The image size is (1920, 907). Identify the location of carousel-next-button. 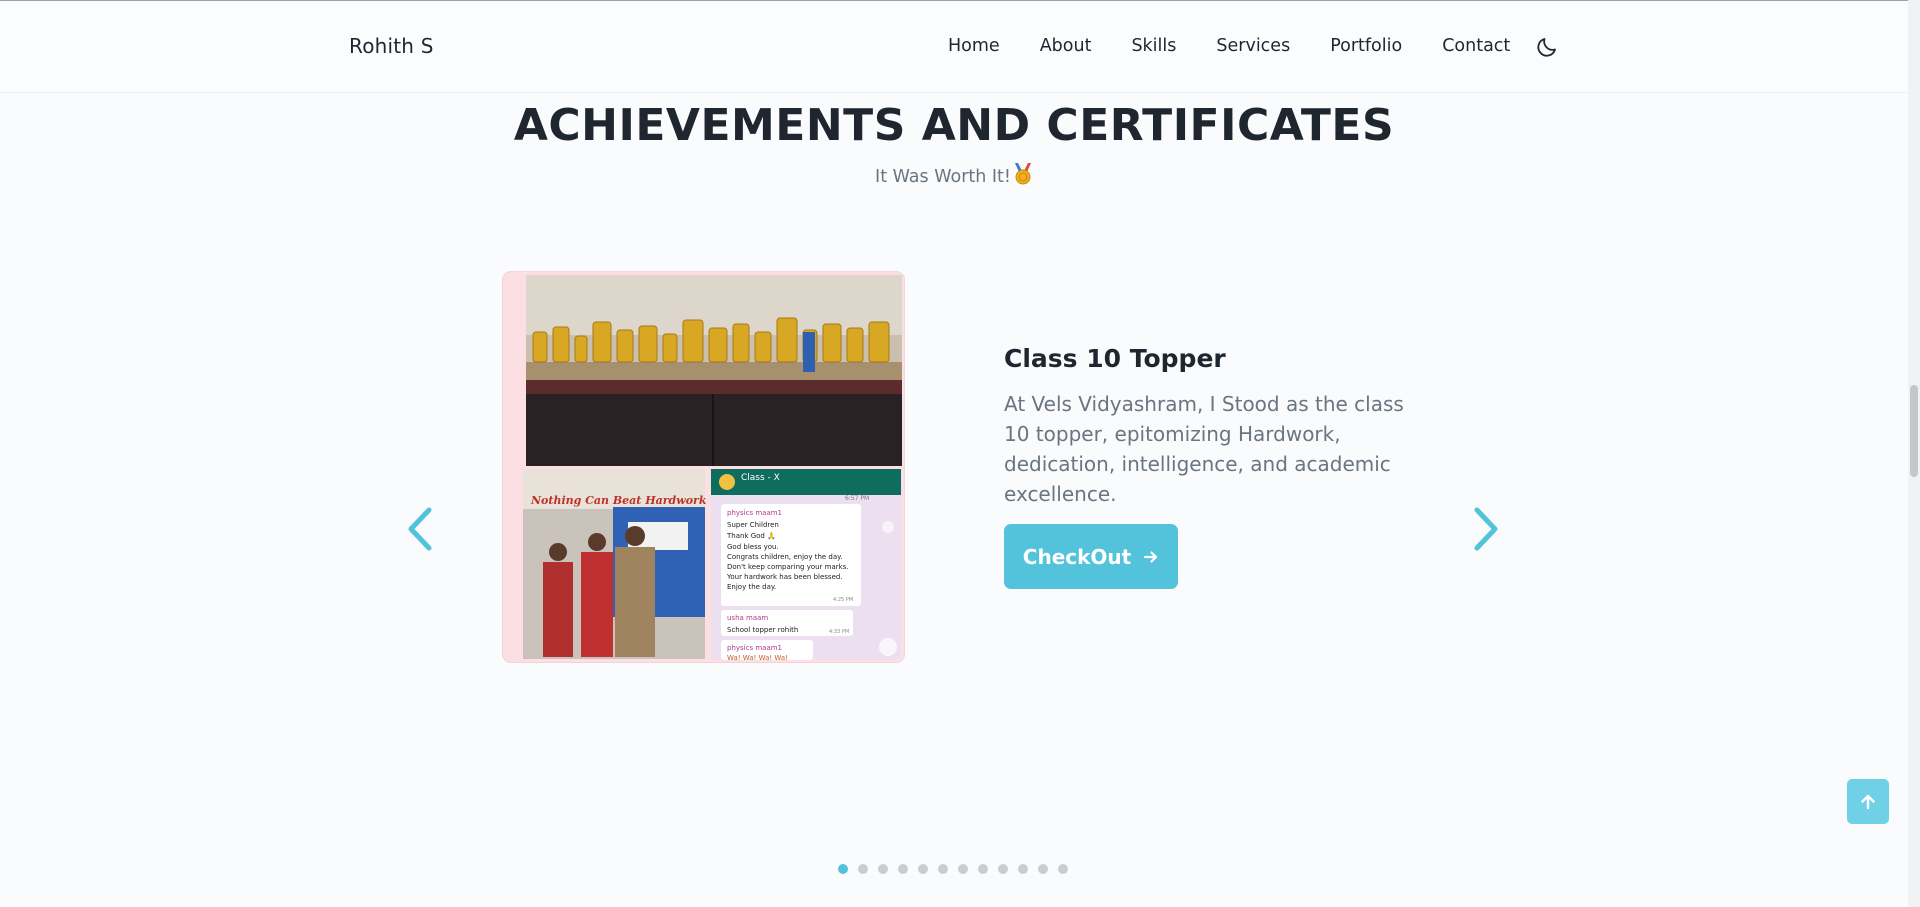
(1485, 529).